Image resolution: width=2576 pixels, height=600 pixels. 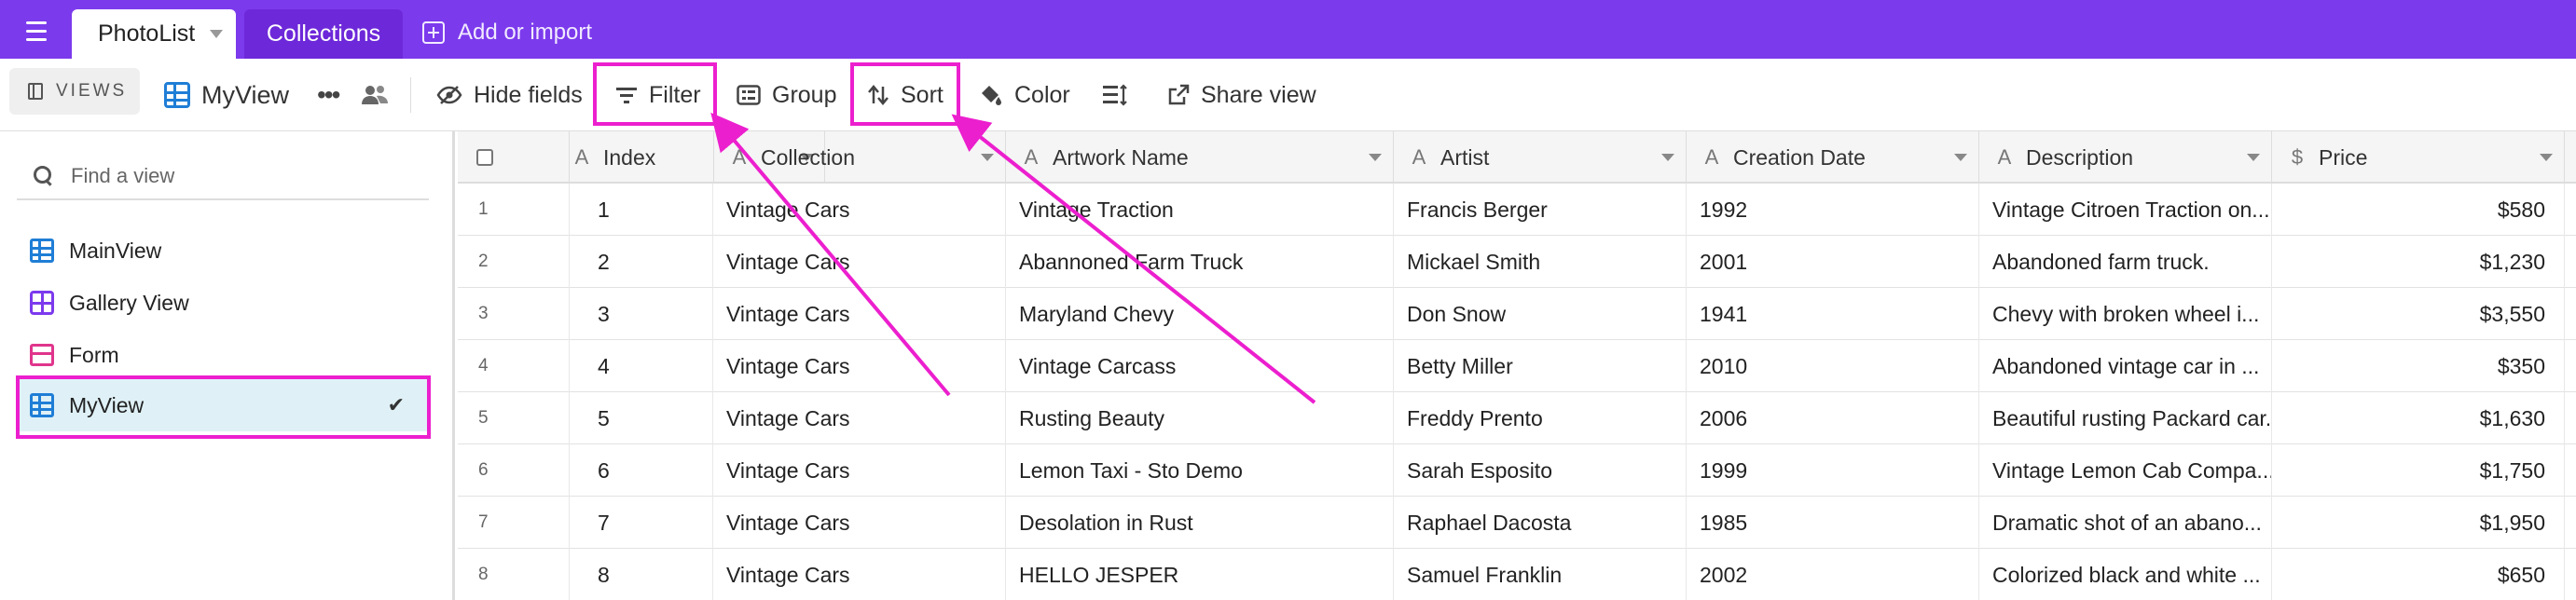 I want to click on hamburger-menu-icon, so click(x=36, y=31).